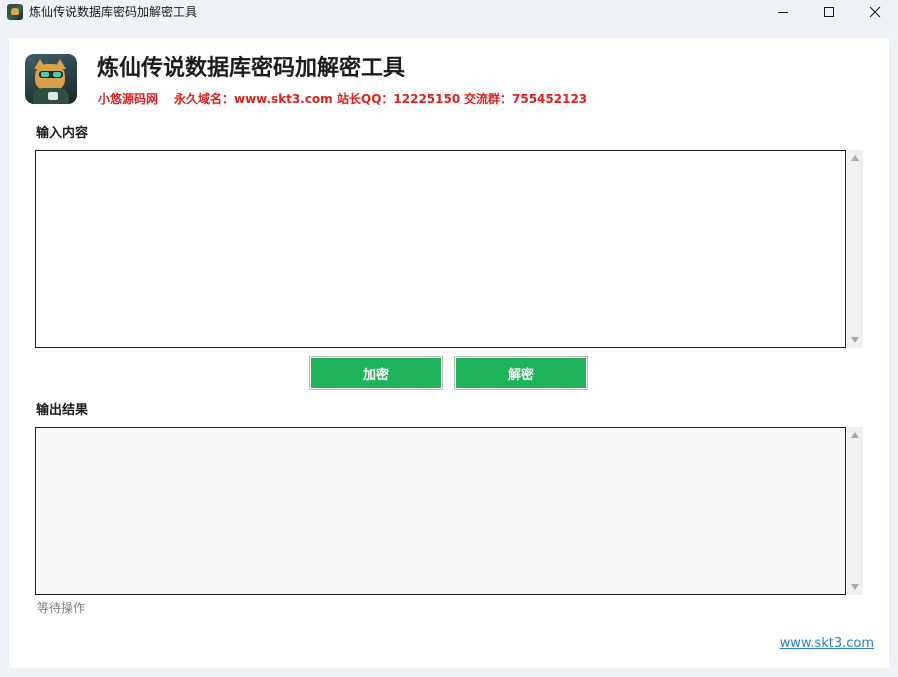 The width and height of the screenshot is (898, 677). Describe the element at coordinates (251, 68) in the screenshot. I see `page-title: 炼仙传说数据库密码加解密工具` at that location.